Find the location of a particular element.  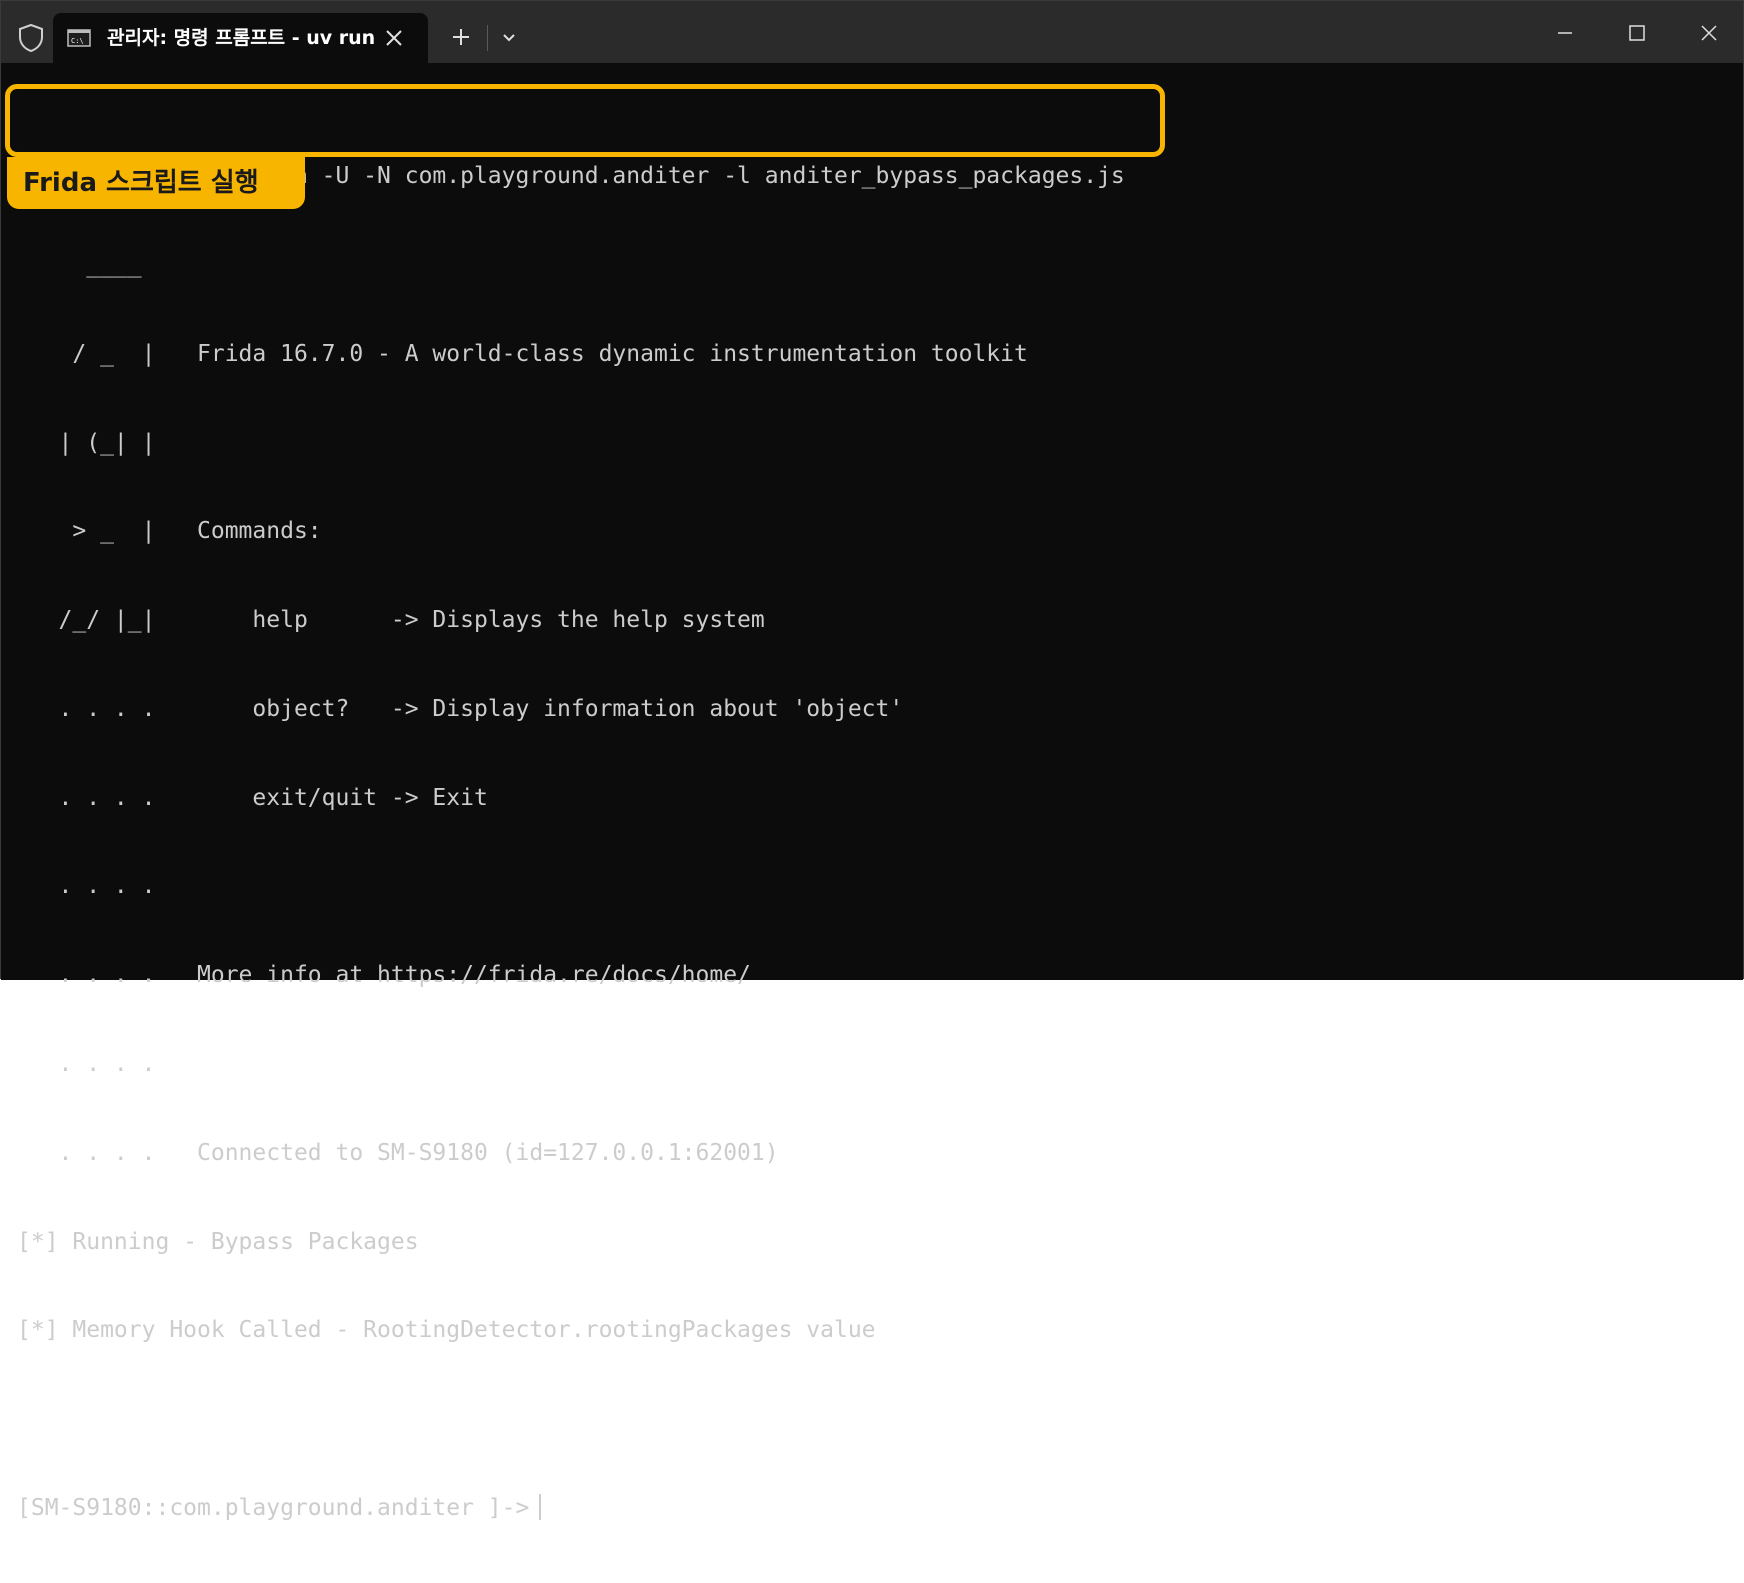

minimize-button is located at coordinates (1565, 33).